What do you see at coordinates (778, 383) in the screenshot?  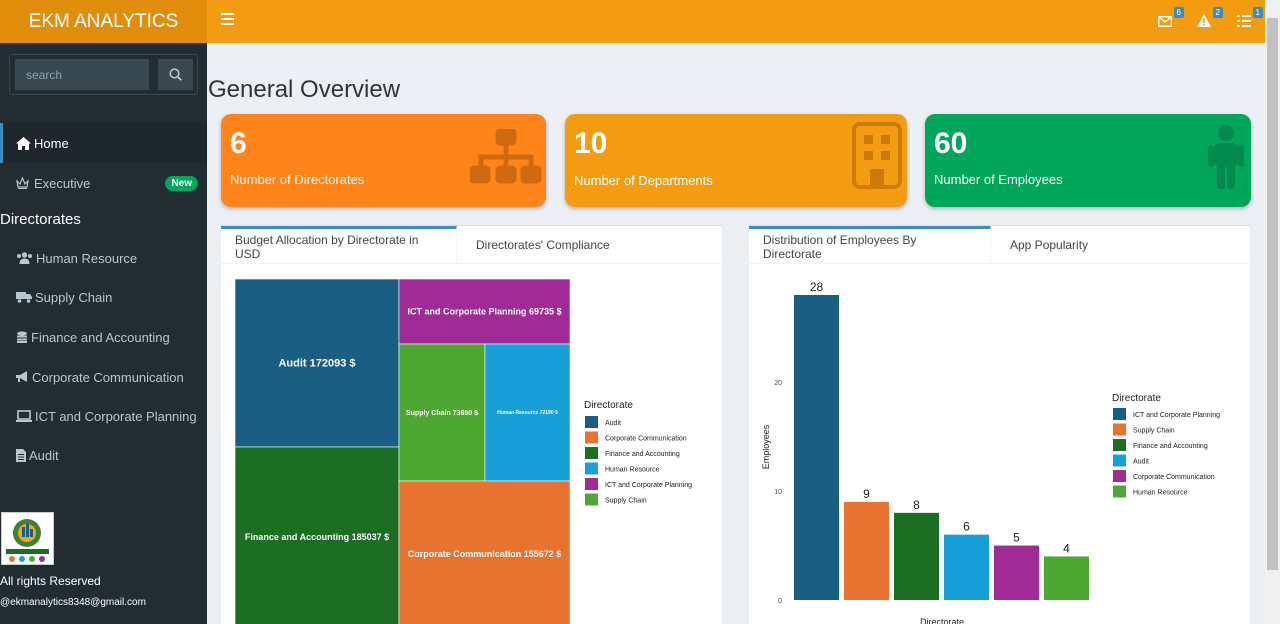 I see `y-tick-label: 20` at bounding box center [778, 383].